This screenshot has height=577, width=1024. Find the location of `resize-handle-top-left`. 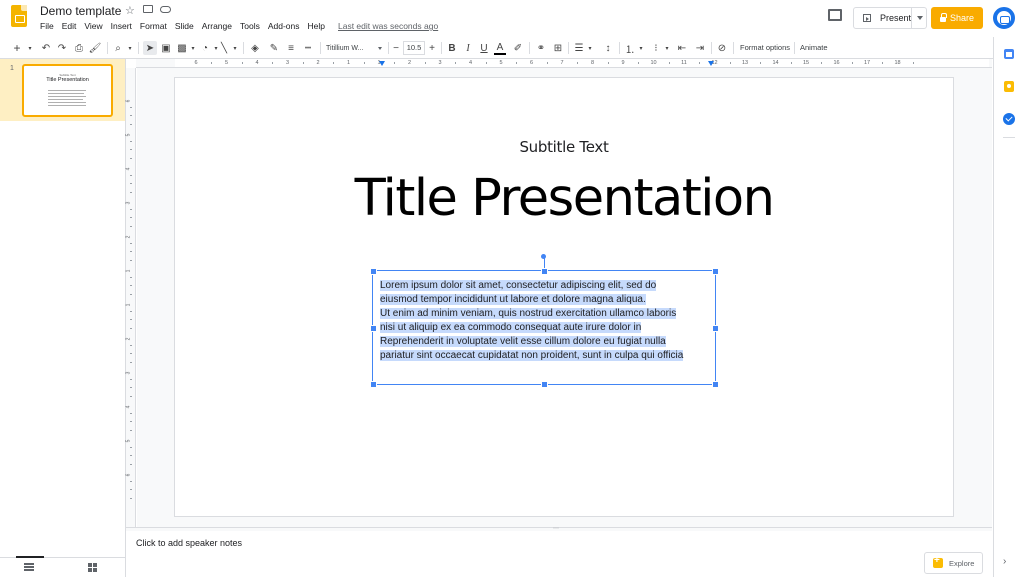

resize-handle-top-left is located at coordinates (373, 271).